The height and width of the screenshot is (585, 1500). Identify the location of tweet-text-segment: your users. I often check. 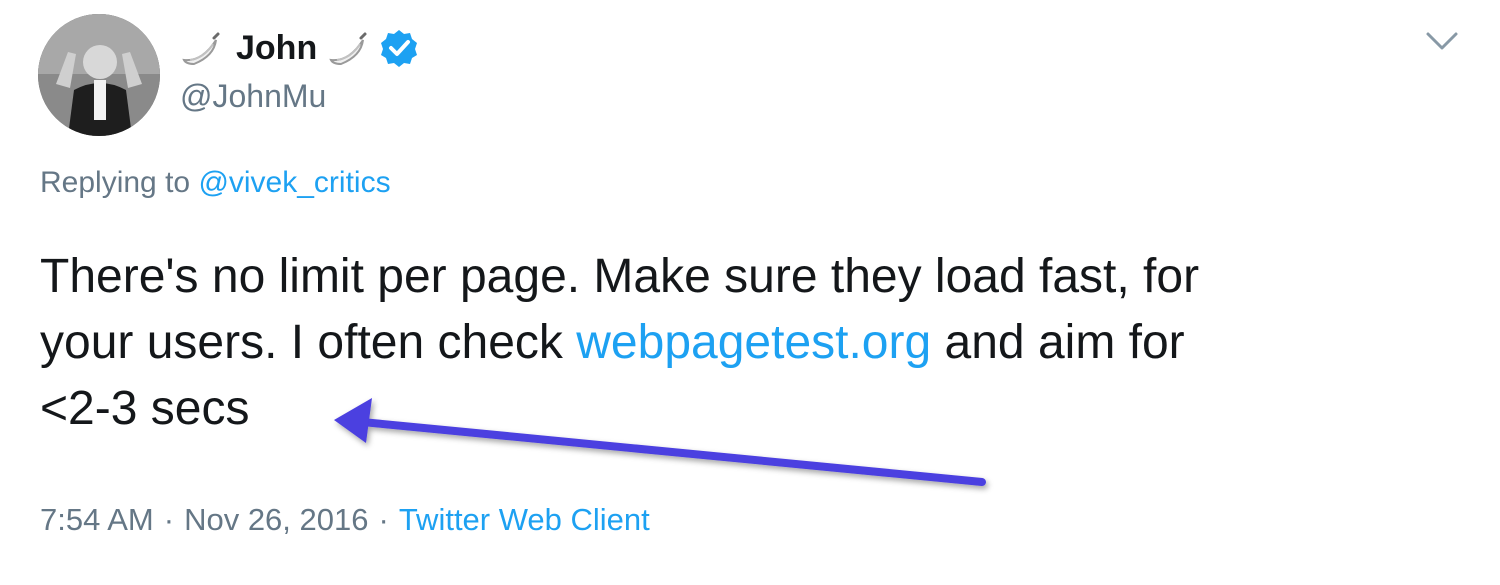
(301, 342).